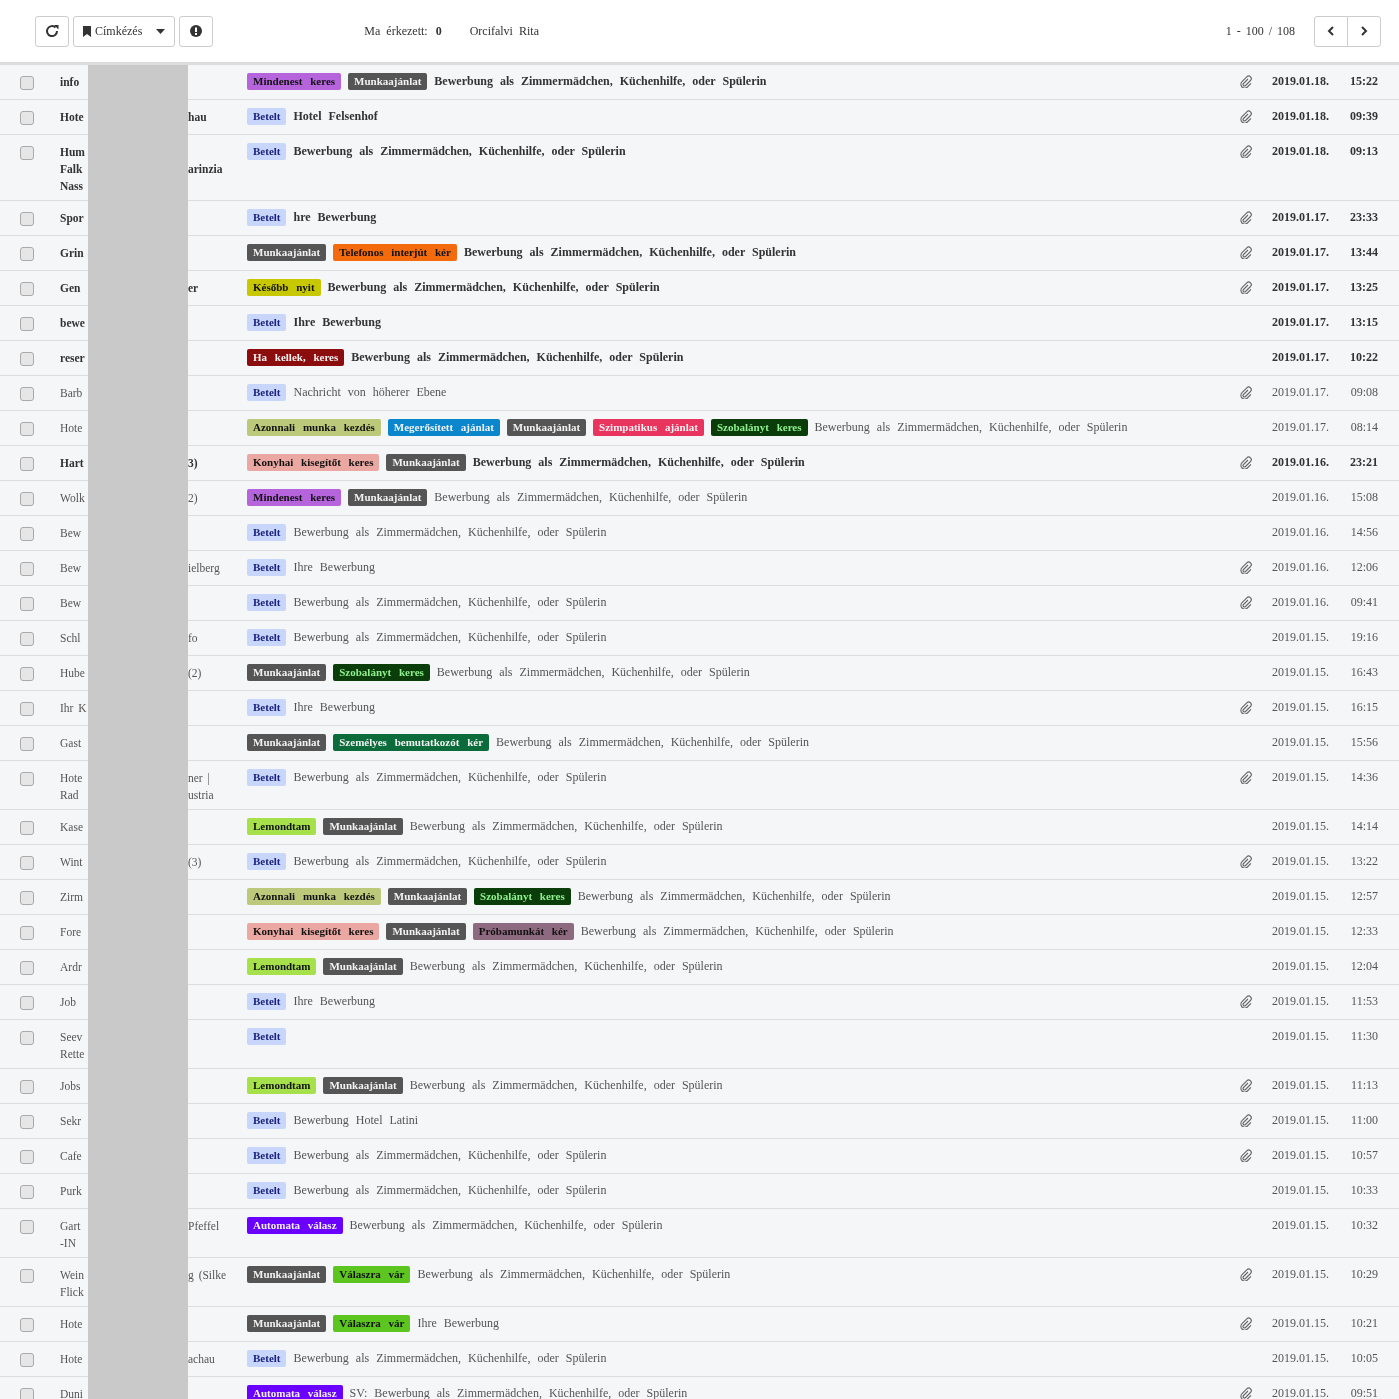 Image resolution: width=1399 pixels, height=1399 pixels. What do you see at coordinates (124, 31) in the screenshot?
I see `label-button: Címkézés` at bounding box center [124, 31].